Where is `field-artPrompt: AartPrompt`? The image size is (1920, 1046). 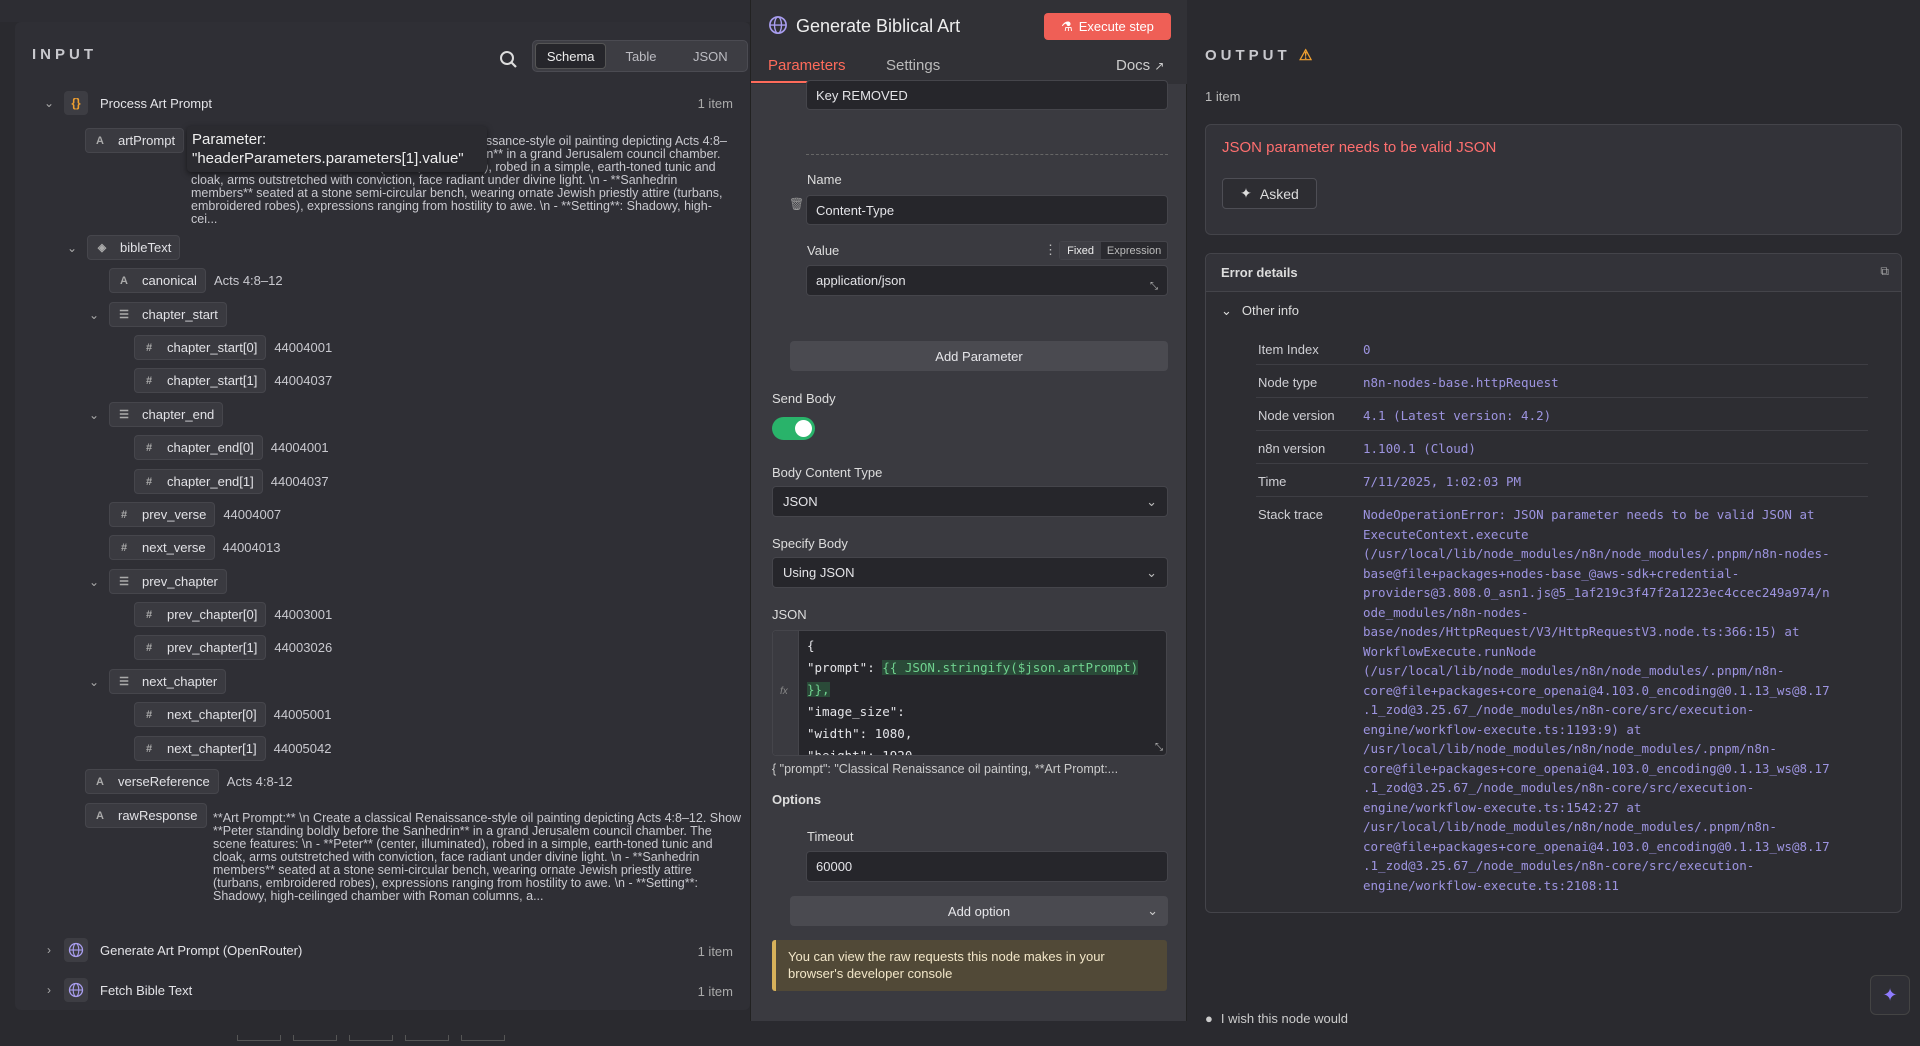
field-artPrompt: AartPrompt is located at coordinates (135, 140).